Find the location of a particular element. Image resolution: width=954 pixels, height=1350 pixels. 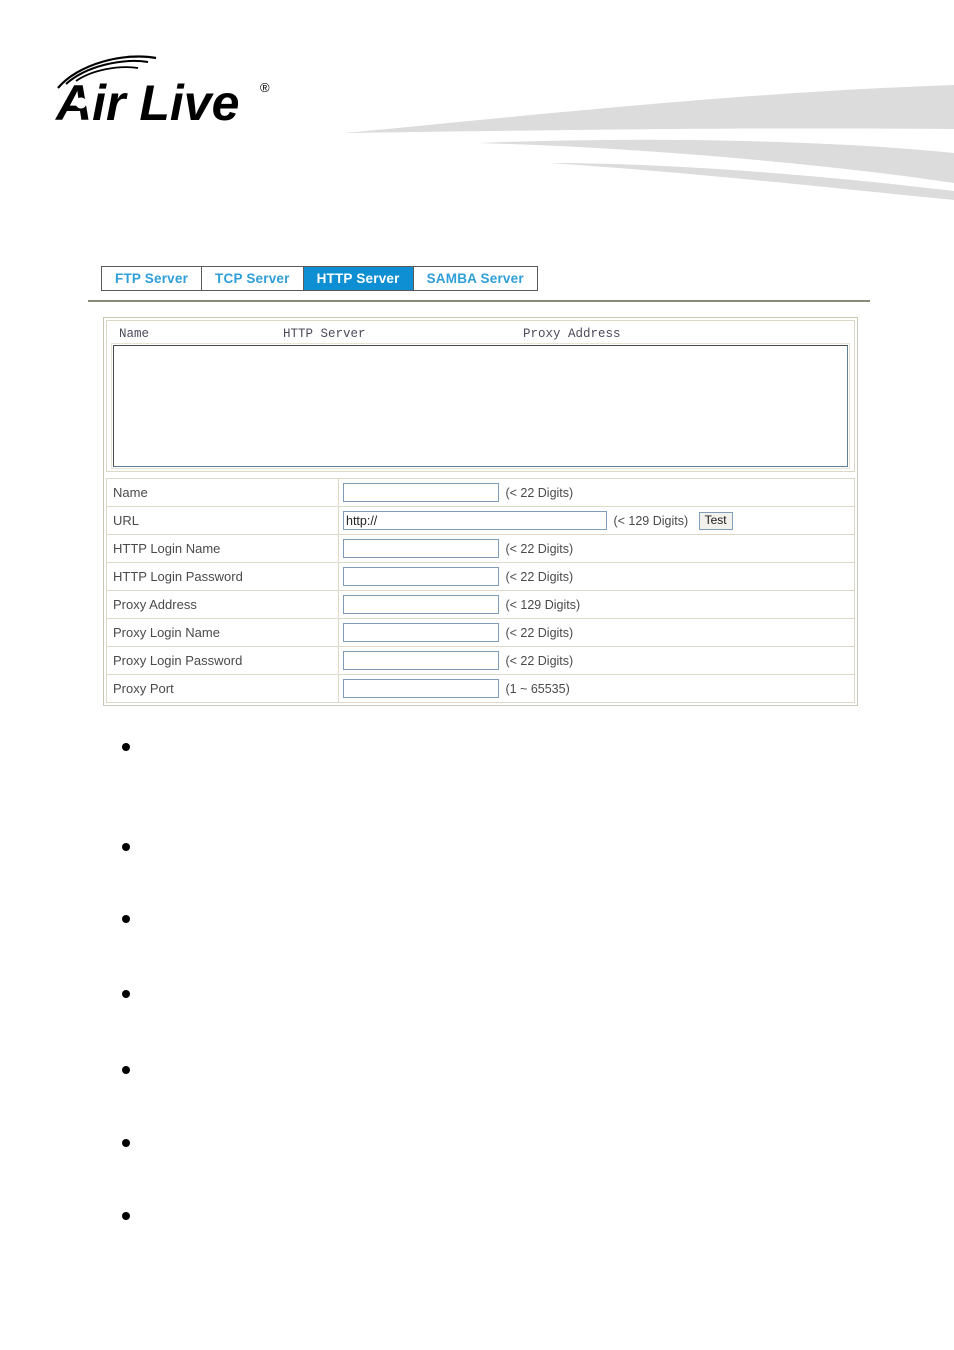

column-header-proxy-address: Proxy Address is located at coordinates (572, 334).